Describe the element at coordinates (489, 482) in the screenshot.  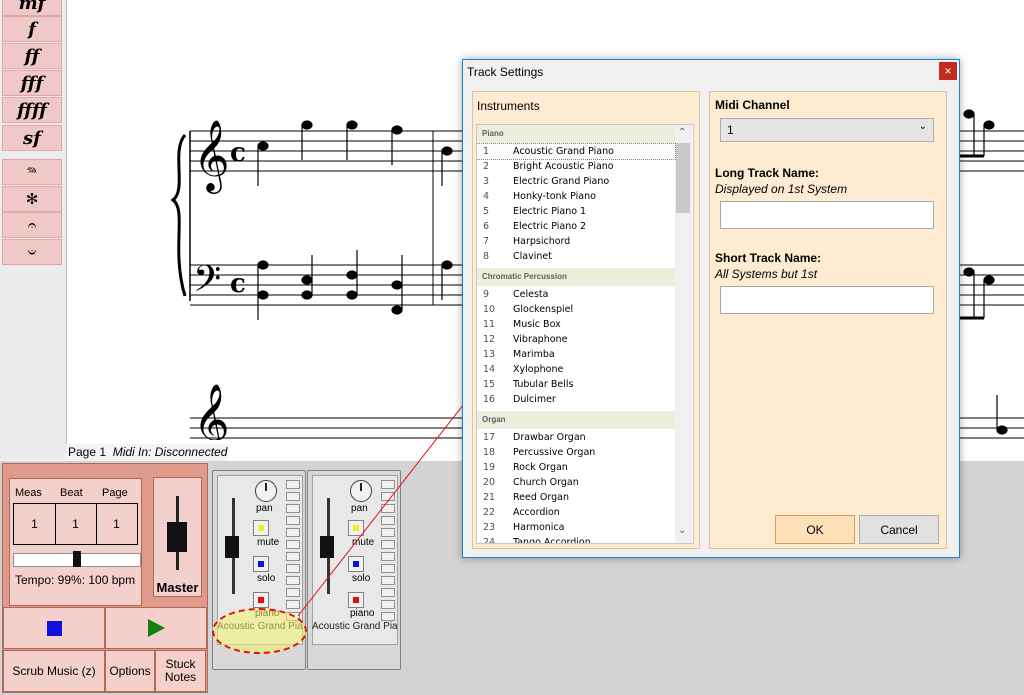
I see `program-number: 20` at that location.